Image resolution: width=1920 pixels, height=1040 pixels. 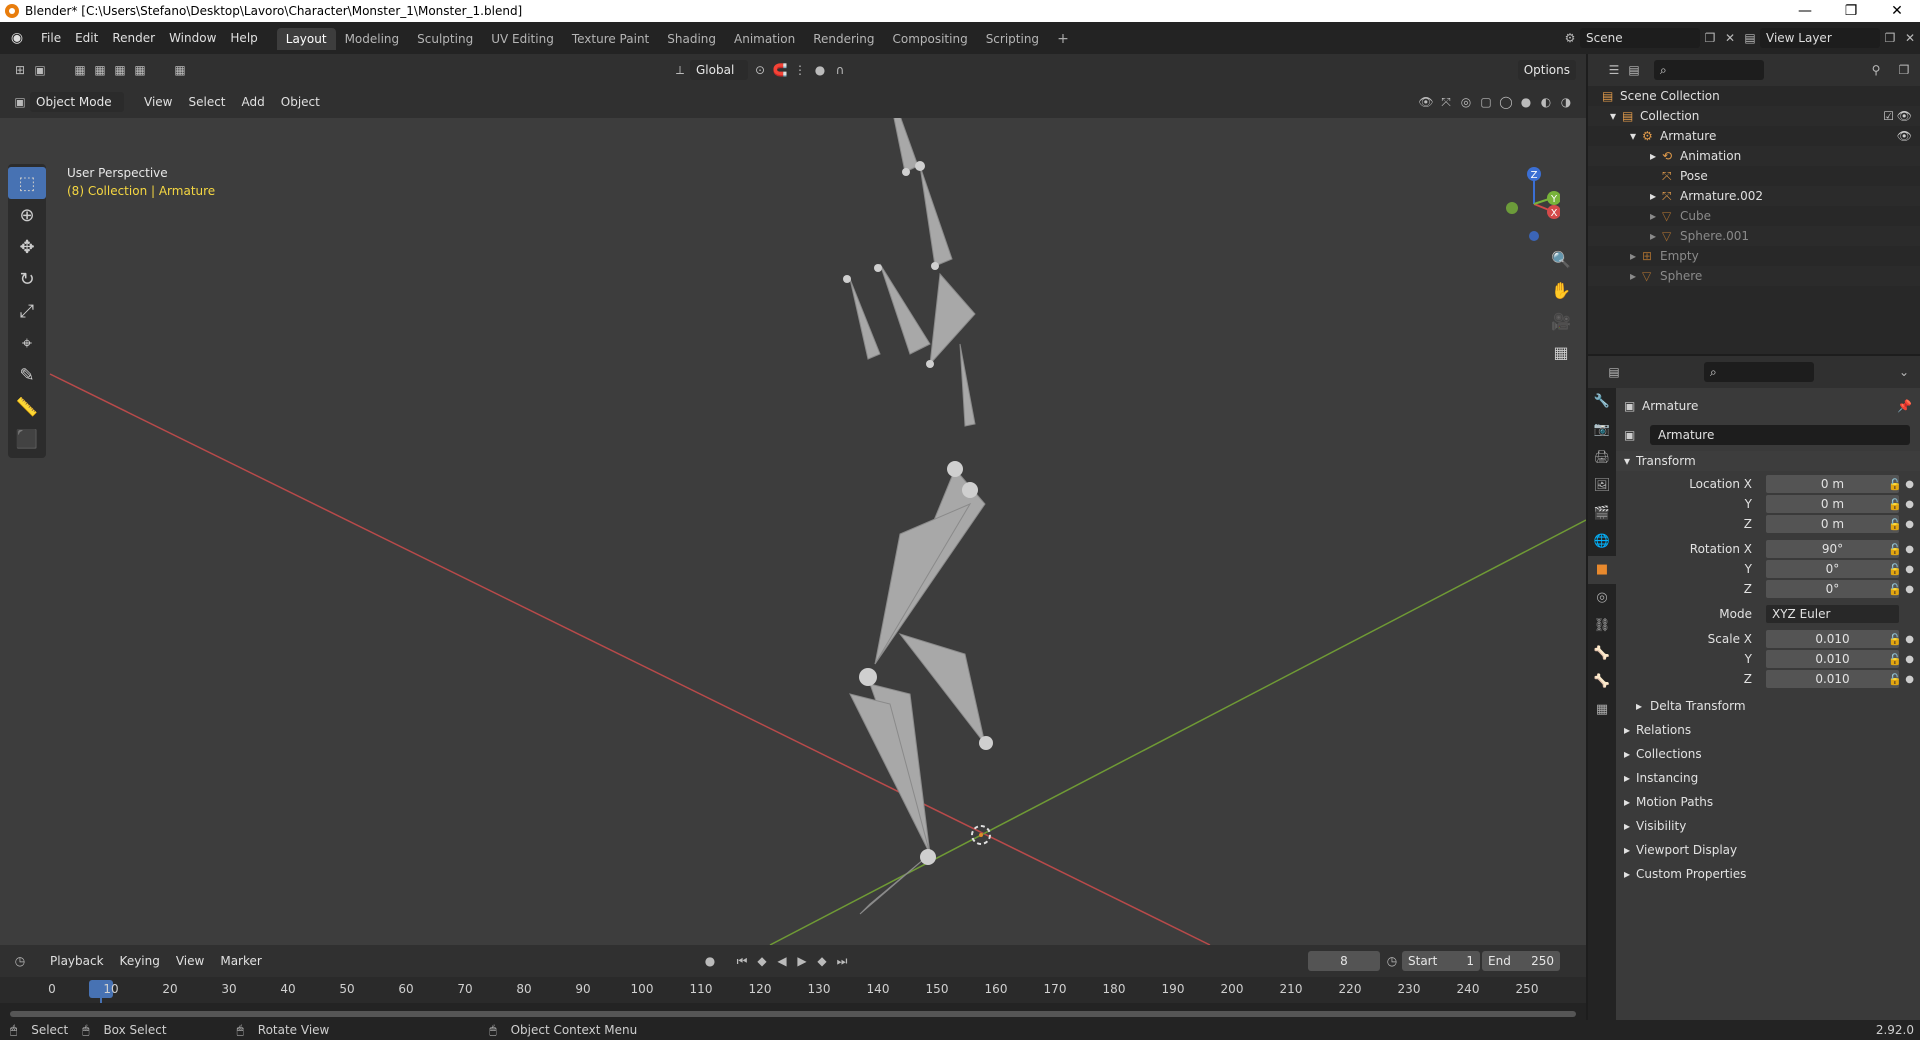 I want to click on outliner-search-input: ⌕, so click(x=1709, y=70).